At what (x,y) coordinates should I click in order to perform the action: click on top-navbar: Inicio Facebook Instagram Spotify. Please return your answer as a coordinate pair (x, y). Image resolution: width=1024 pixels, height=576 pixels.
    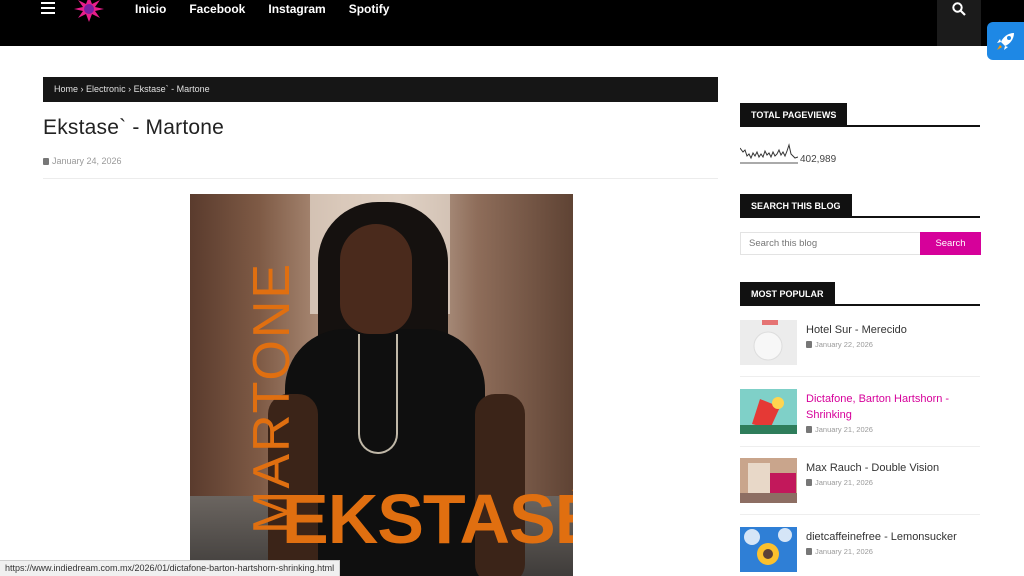
    Looking at the image, I should click on (512, 23).